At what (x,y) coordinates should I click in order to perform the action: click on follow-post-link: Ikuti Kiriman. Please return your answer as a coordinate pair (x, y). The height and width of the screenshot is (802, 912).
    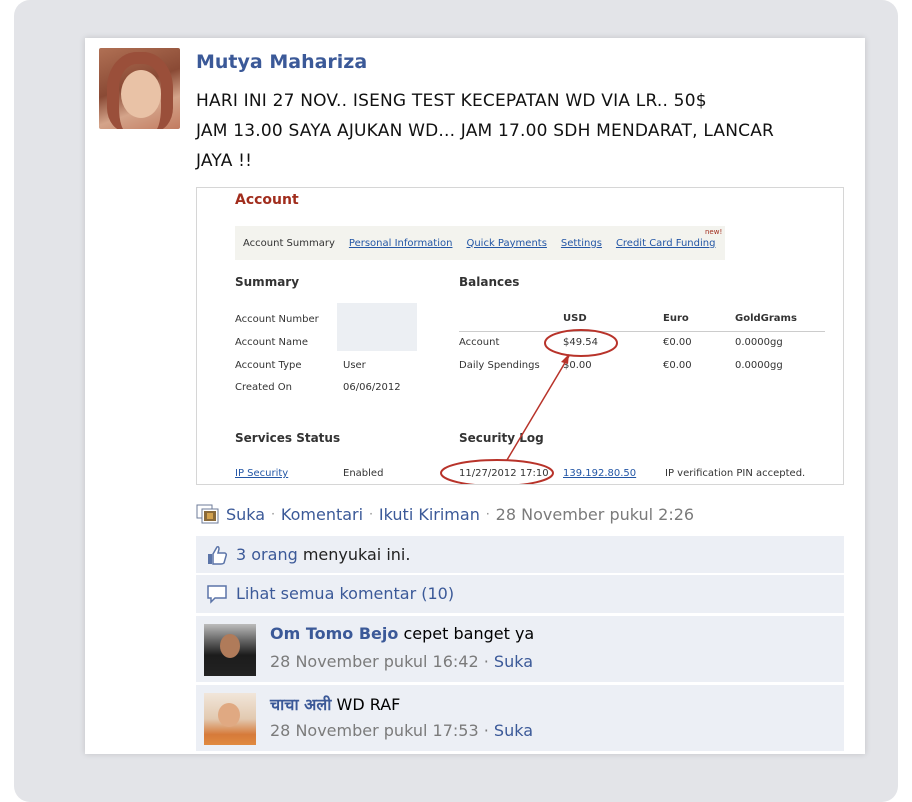
    Looking at the image, I should click on (429, 514).